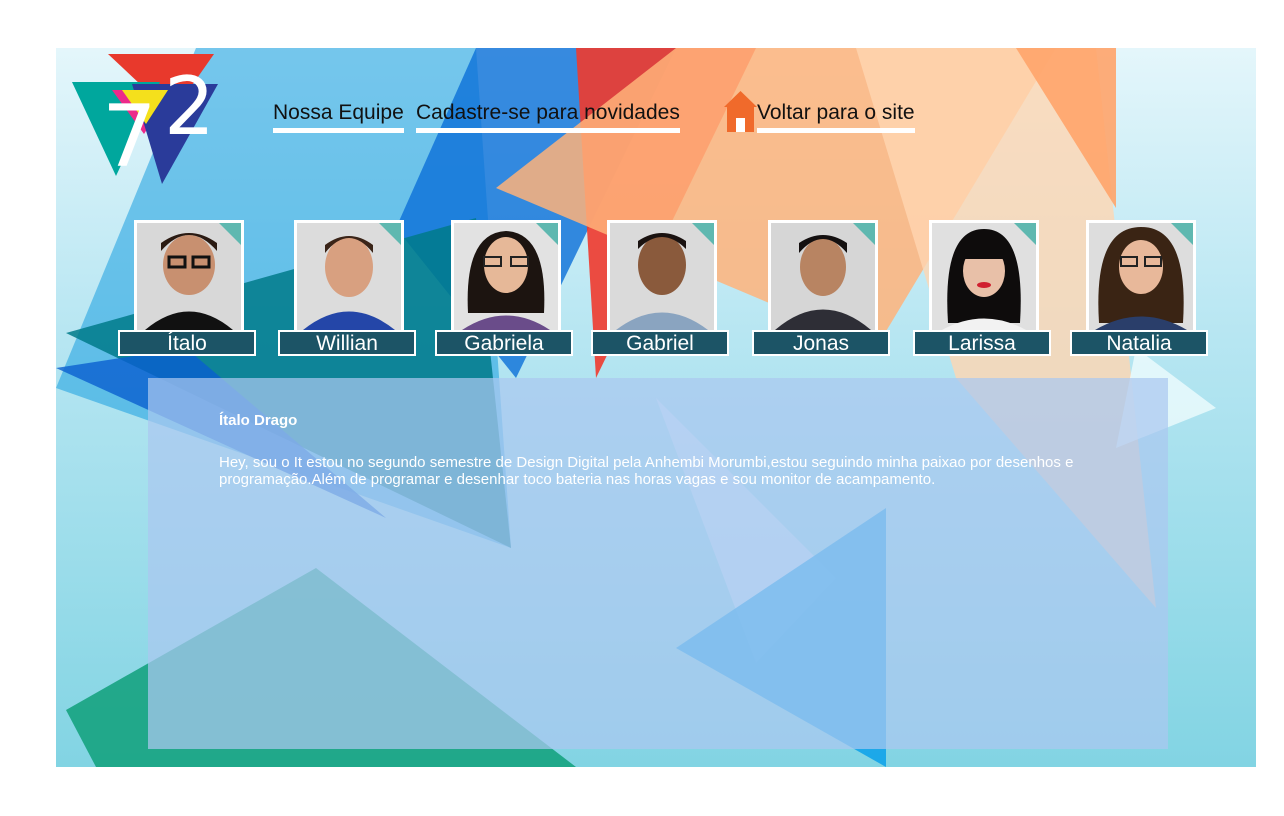 The height and width of the screenshot is (816, 1284). What do you see at coordinates (189, 106) in the screenshot?
I see `svg-text: 2` at bounding box center [189, 106].